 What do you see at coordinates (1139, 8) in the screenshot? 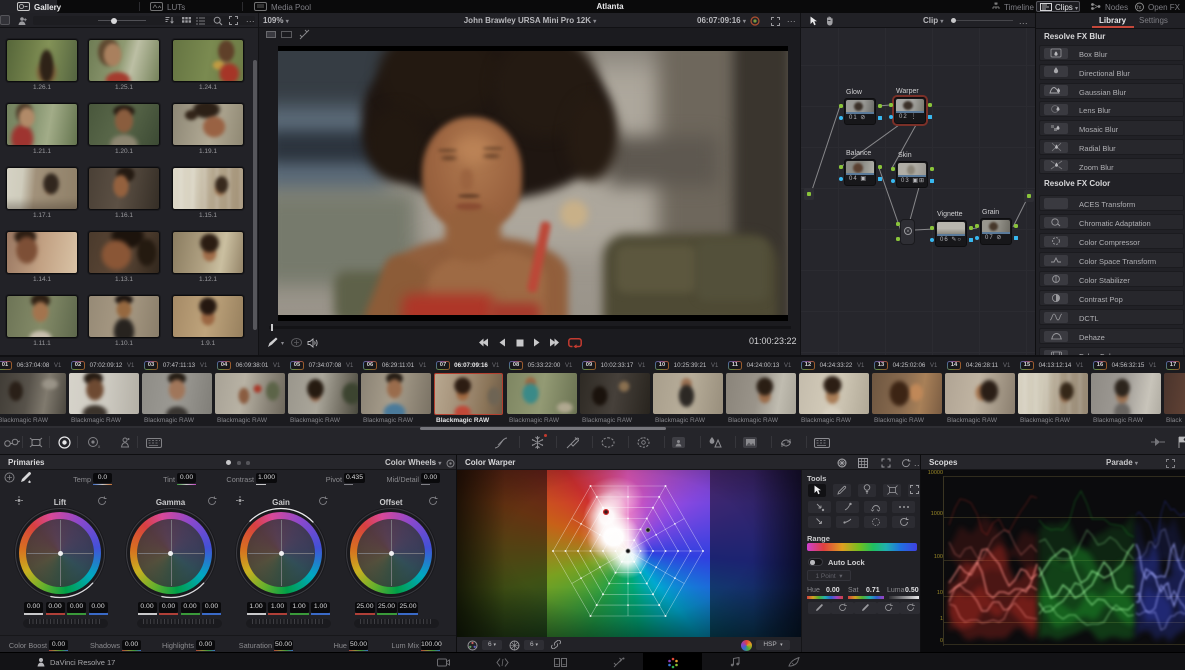
I see `svg-text: fx` at bounding box center [1139, 8].